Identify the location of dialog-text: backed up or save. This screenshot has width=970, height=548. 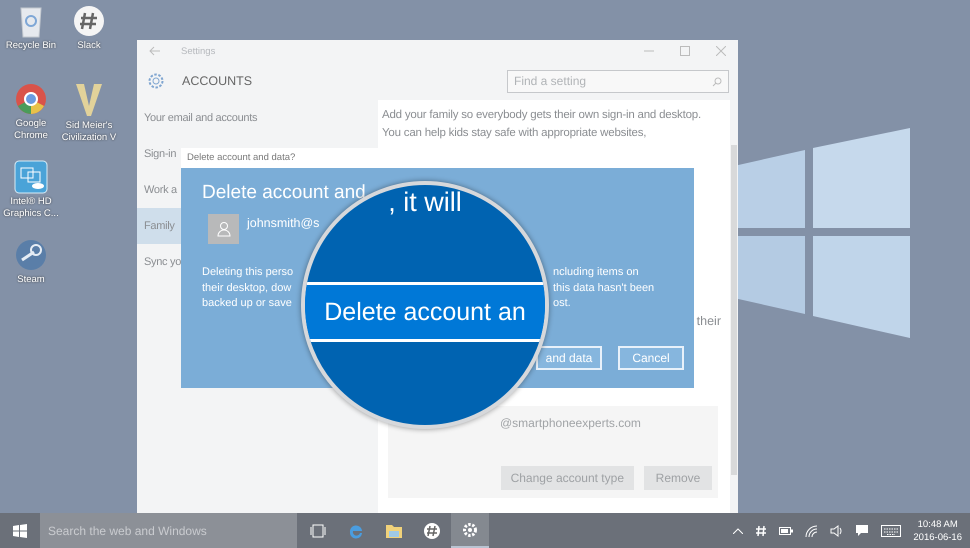
(247, 303).